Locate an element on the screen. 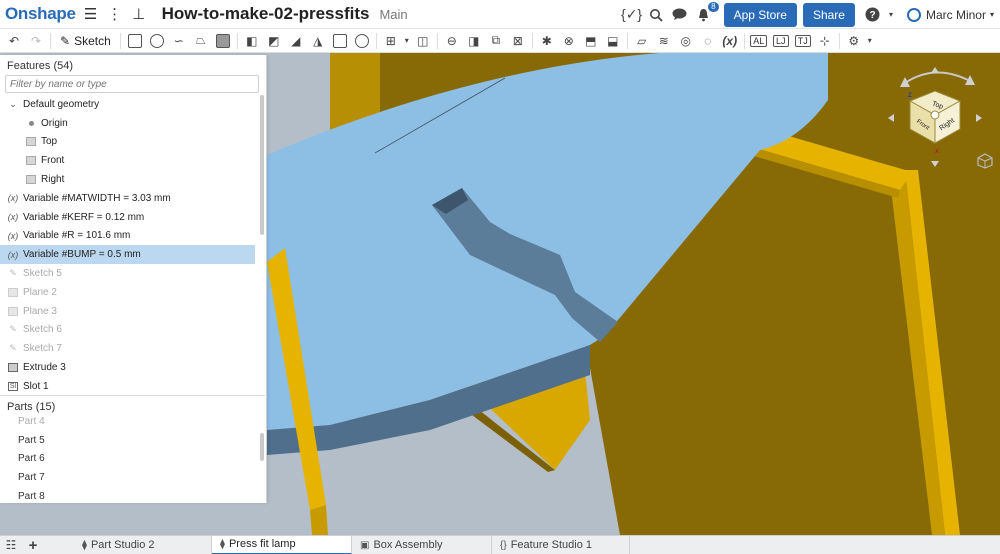 The image size is (1000, 554). feature-item: (x) Variable #BUMP = 0.5 mm is located at coordinates (127, 255).